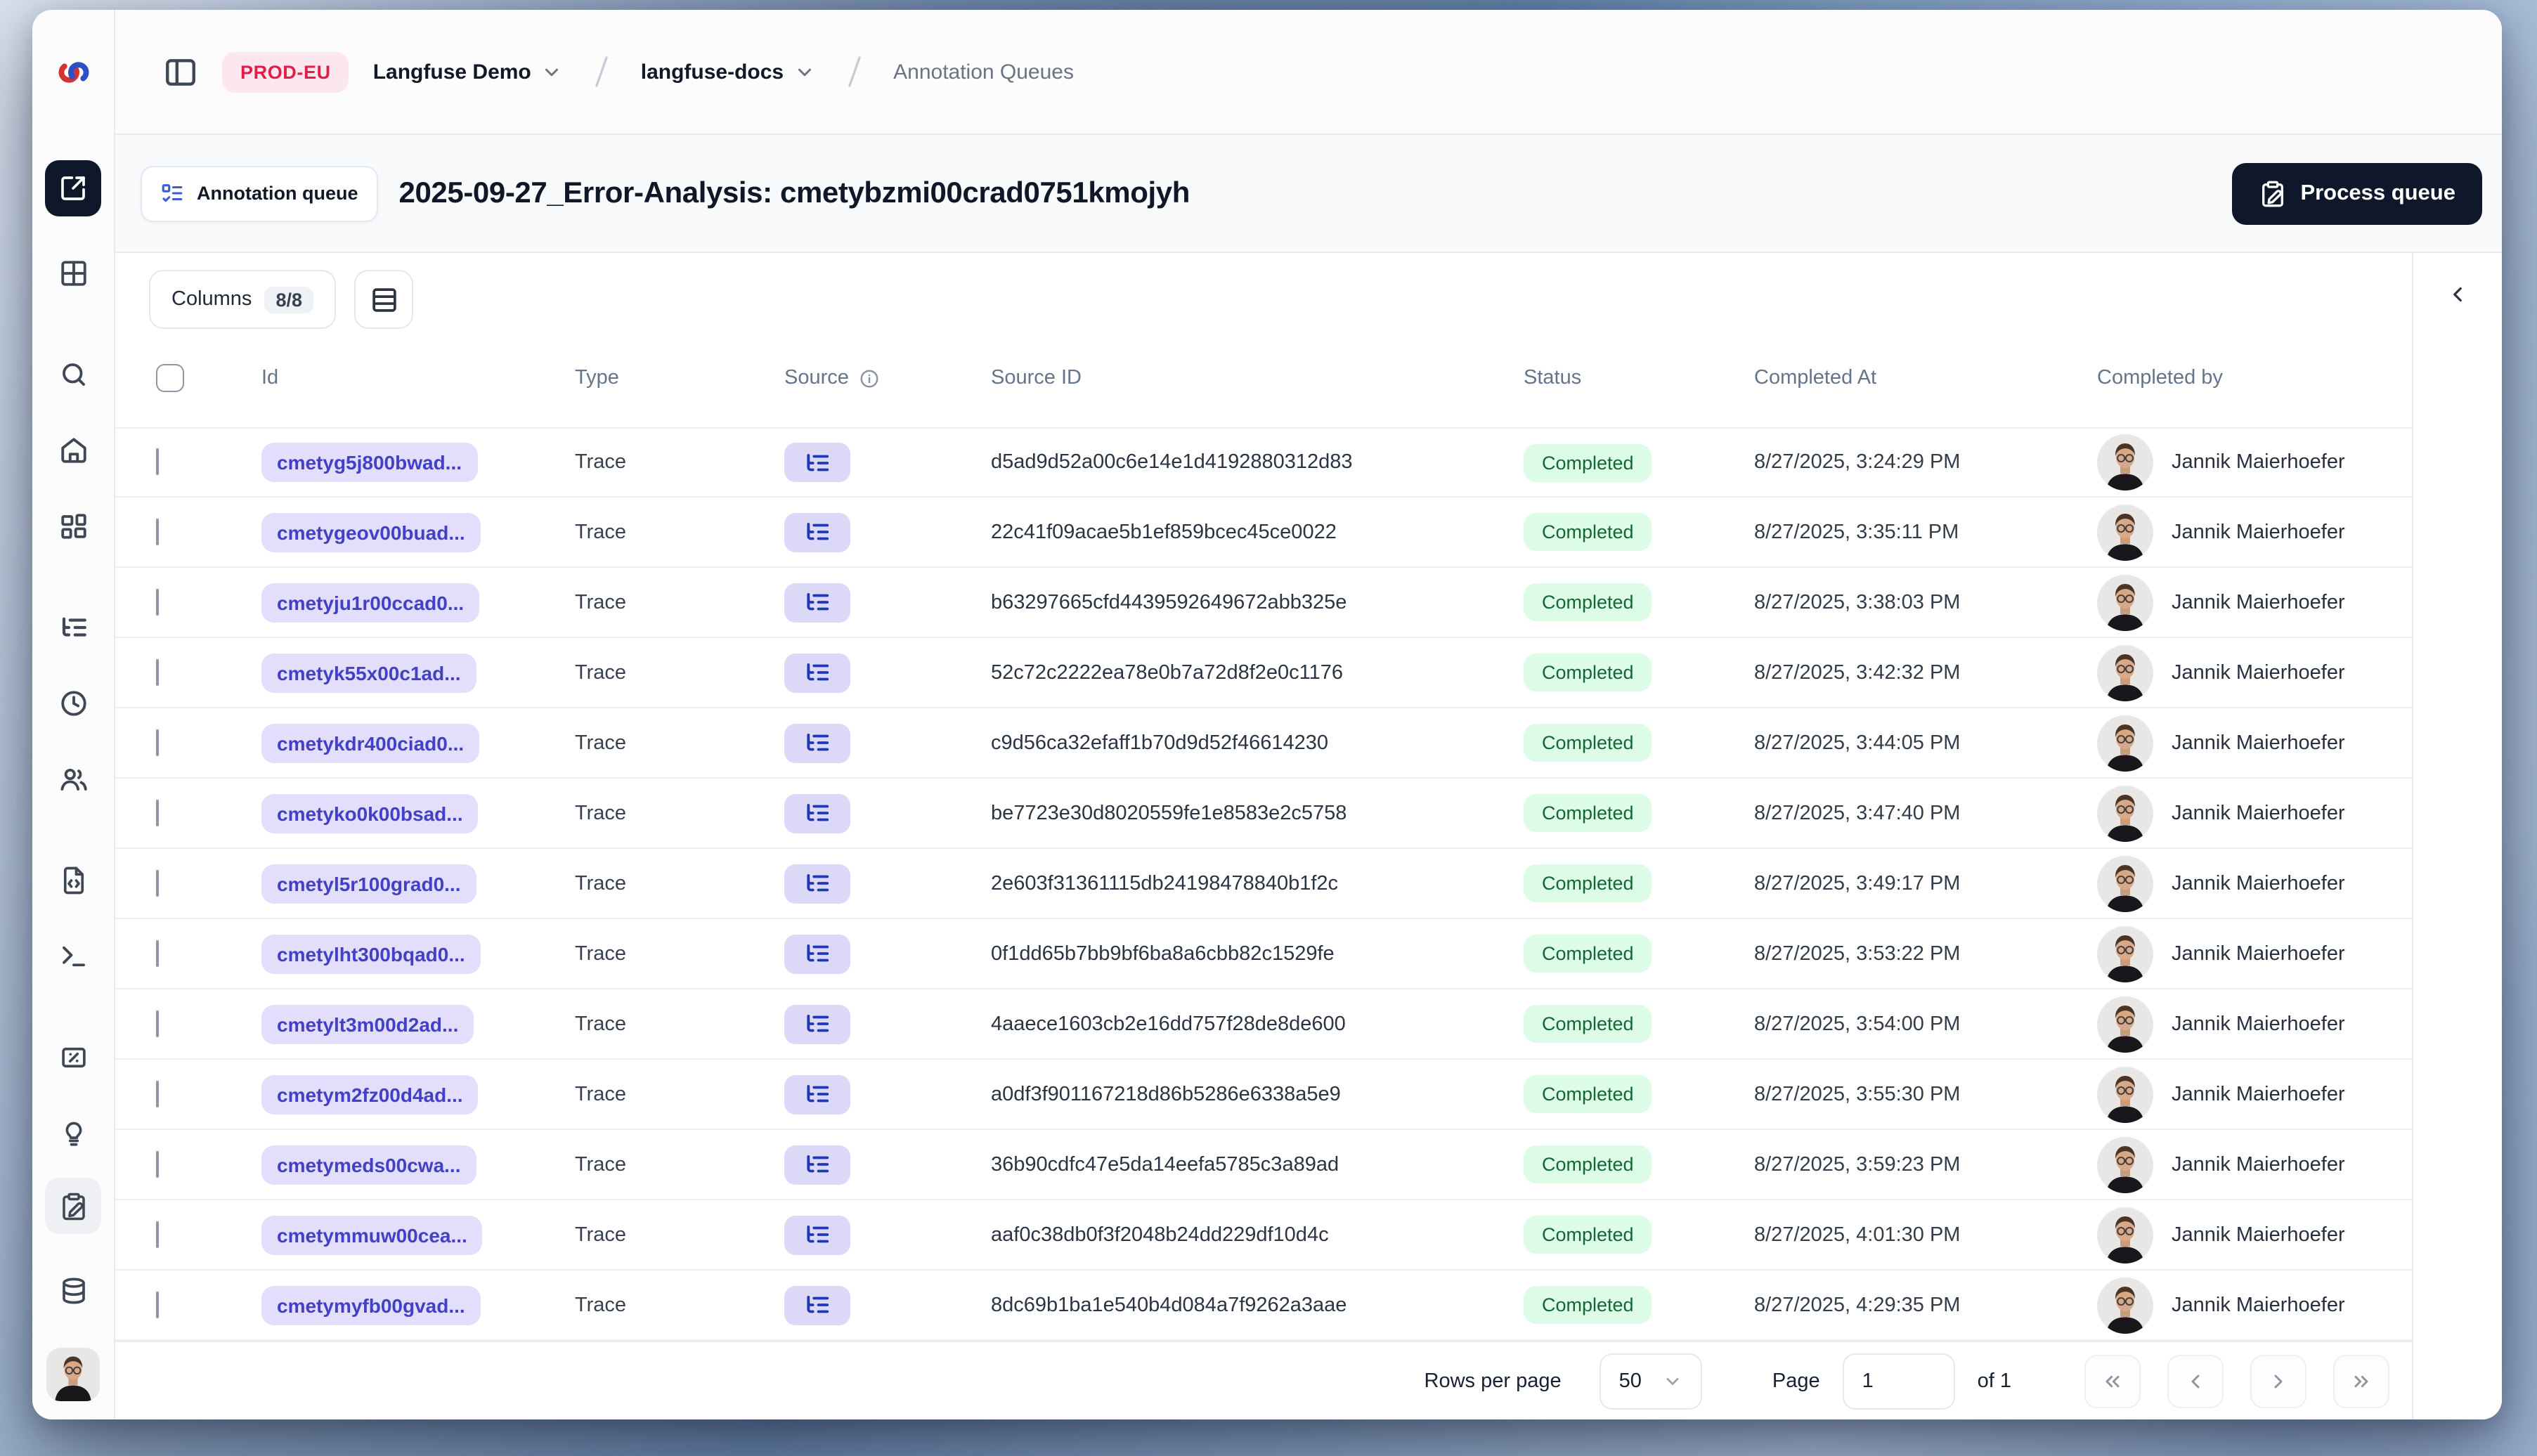 The image size is (2537, 1456). Describe the element at coordinates (2125, 673) in the screenshot. I see `completed-by-avatar` at that location.